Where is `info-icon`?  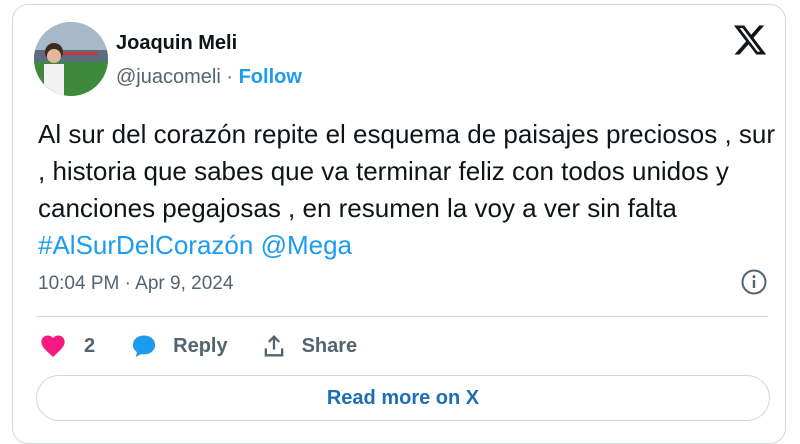 info-icon is located at coordinates (754, 282).